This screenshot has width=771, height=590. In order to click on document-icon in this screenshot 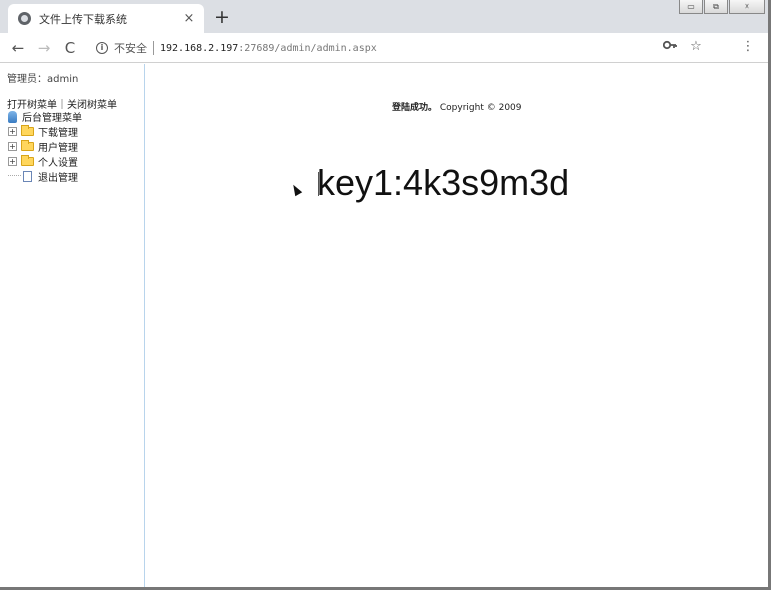, I will do `click(27, 176)`.